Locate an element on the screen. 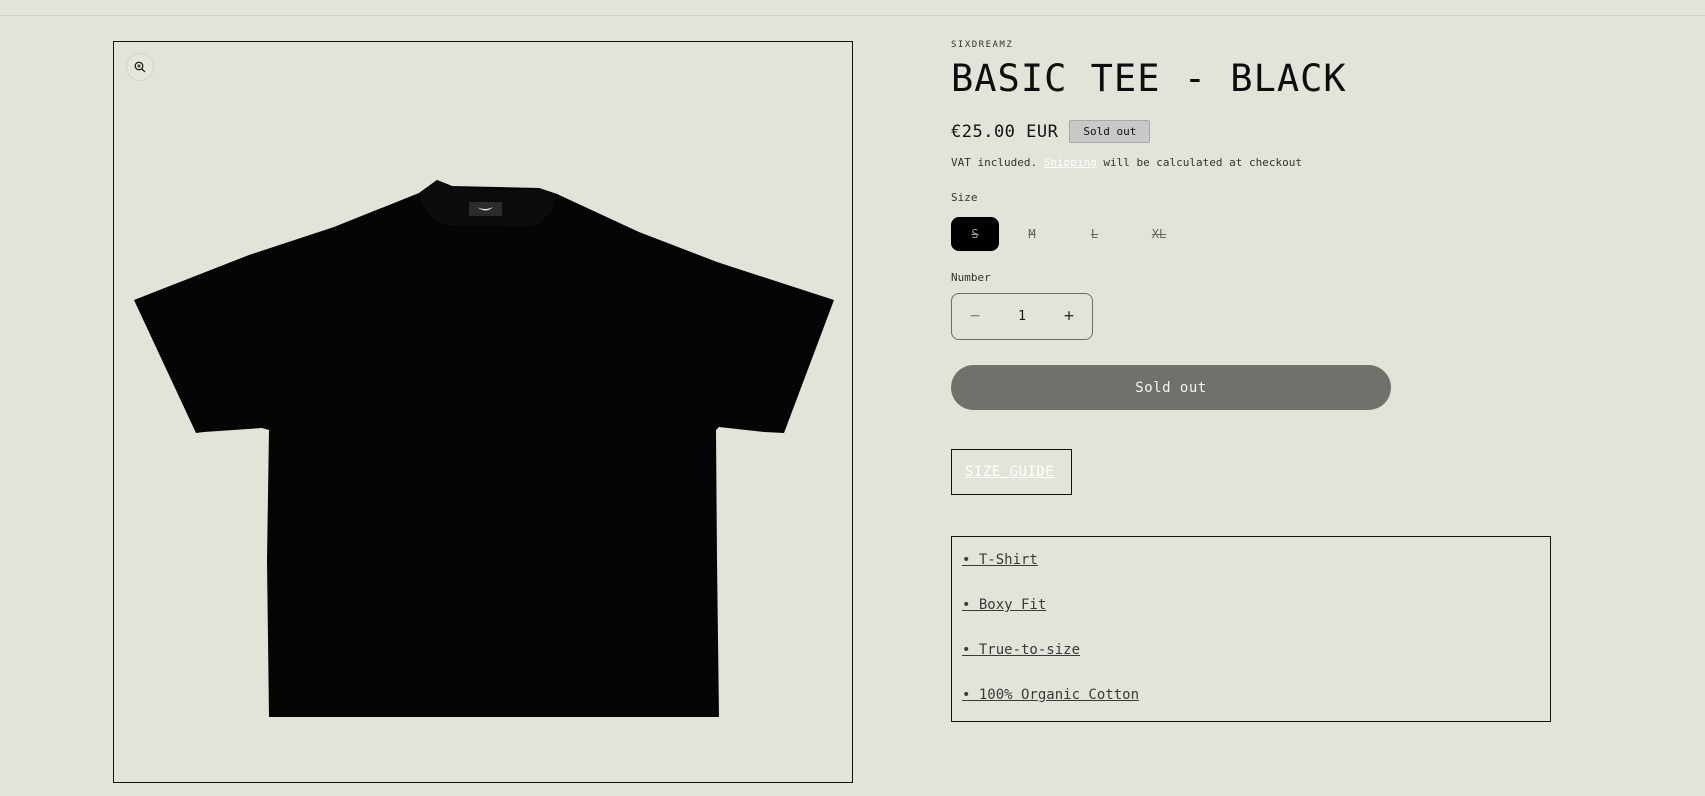  feature-item: • Boxy Fit is located at coordinates (1256, 618).